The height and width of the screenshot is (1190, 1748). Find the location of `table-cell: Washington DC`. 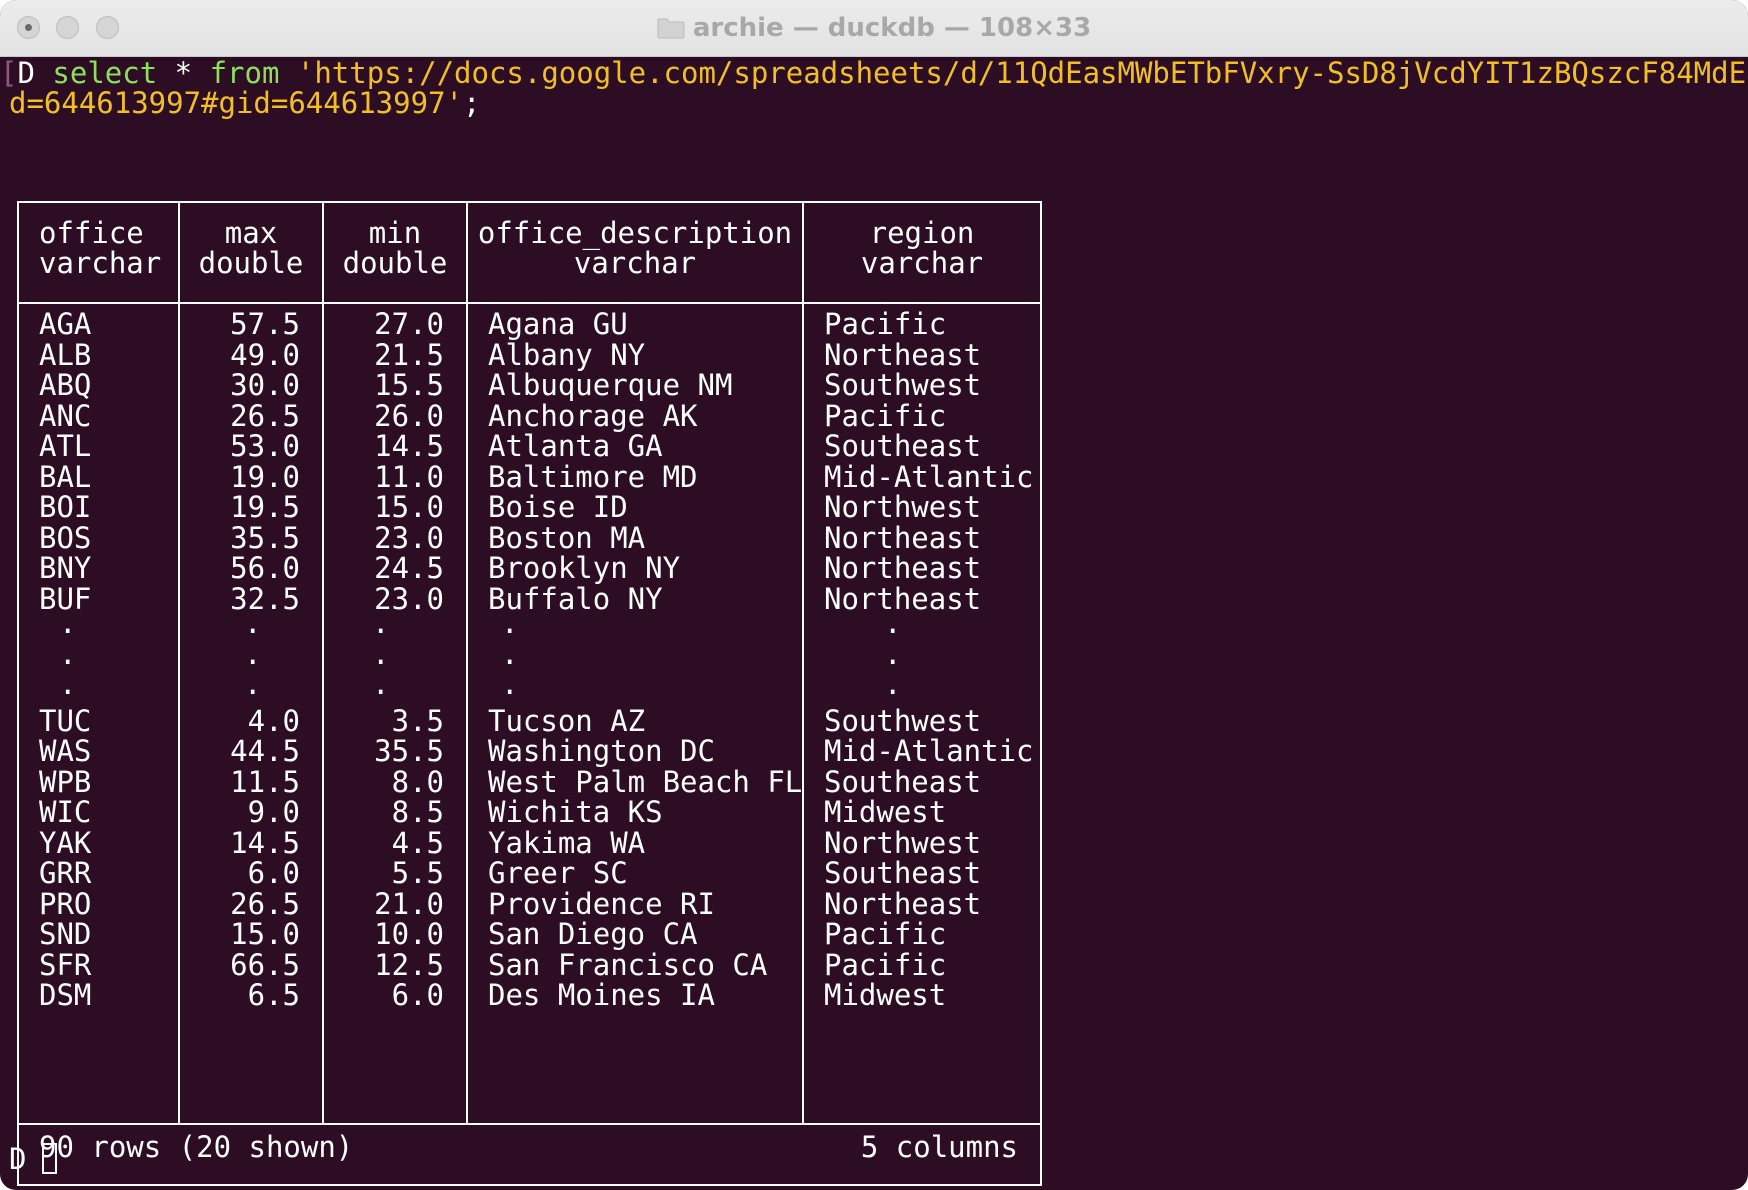

table-cell: Washington DC is located at coordinates (601, 751).